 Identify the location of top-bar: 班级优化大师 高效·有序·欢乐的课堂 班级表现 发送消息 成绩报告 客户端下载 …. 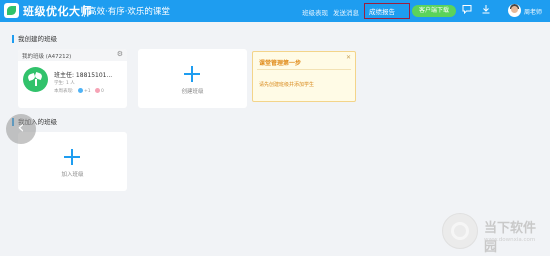
(275, 11).